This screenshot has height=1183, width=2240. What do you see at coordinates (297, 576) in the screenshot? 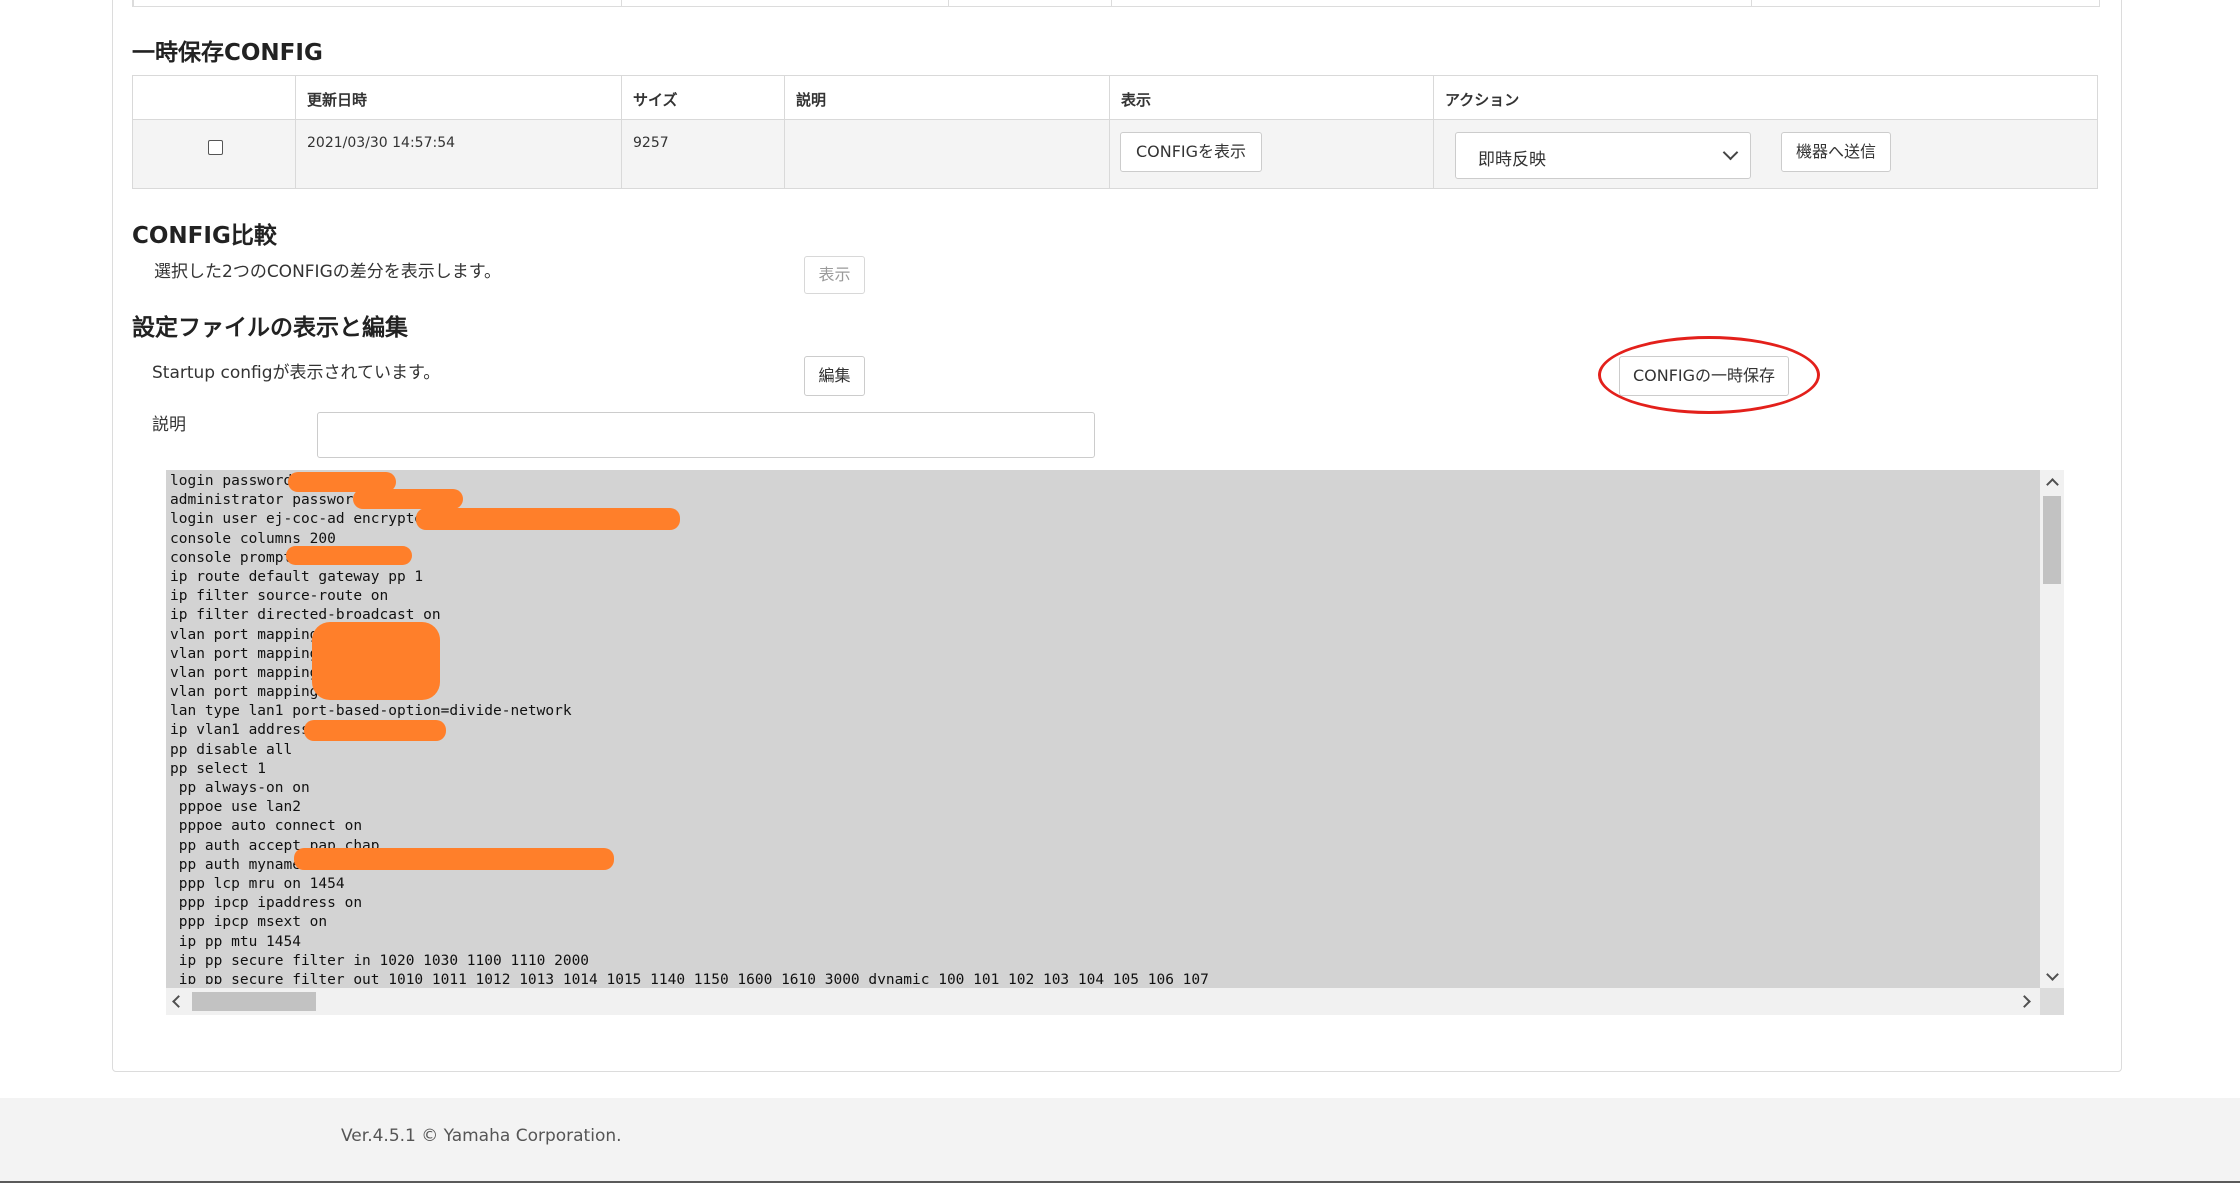
I see `config-line: ip route default gateway pp 1` at bounding box center [297, 576].